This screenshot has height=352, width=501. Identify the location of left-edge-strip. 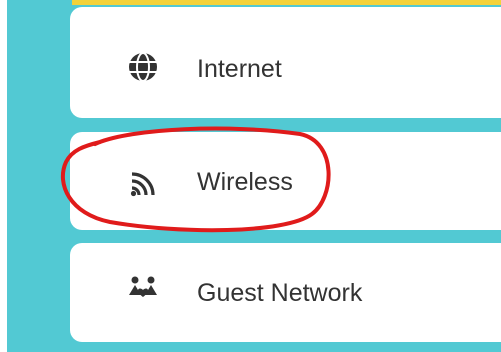
(3, 176).